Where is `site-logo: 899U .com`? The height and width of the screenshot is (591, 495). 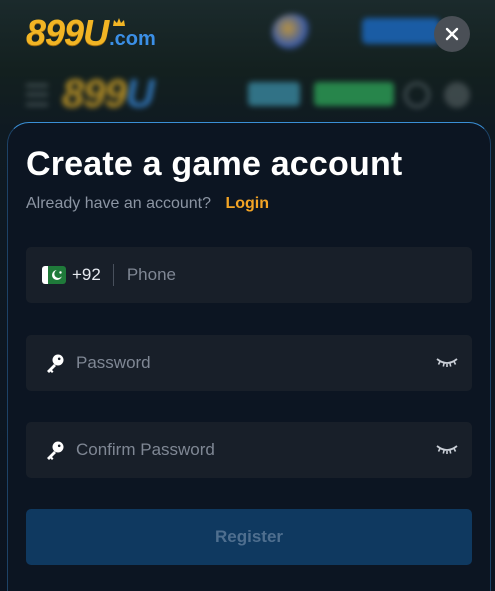 site-logo: 899U .com is located at coordinates (91, 34).